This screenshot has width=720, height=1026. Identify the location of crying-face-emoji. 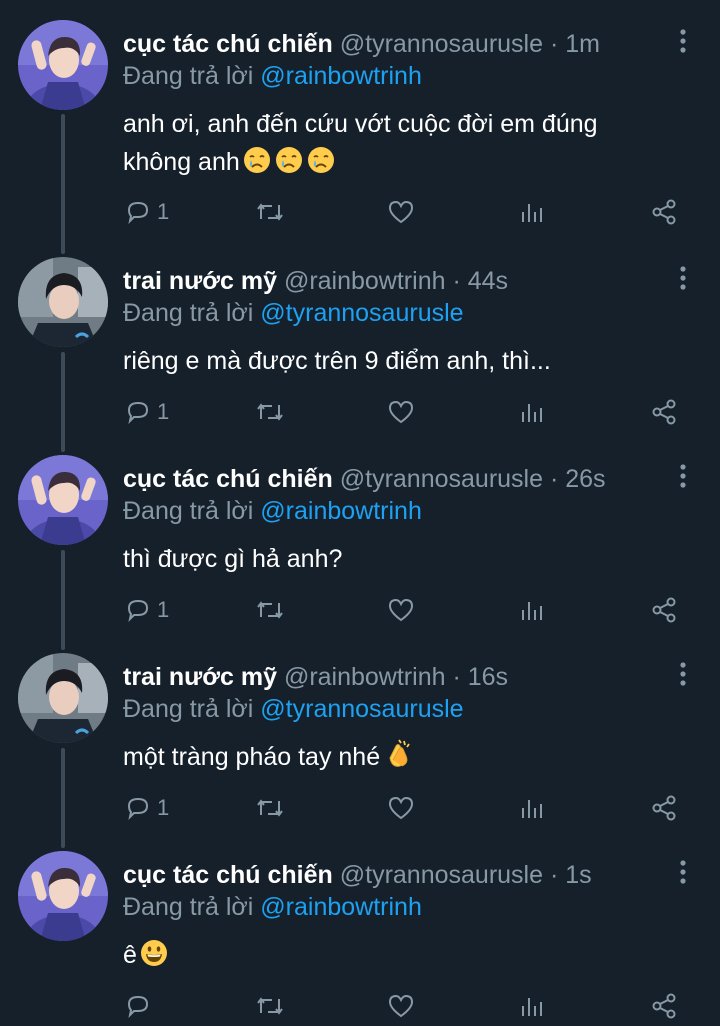
(257, 165).